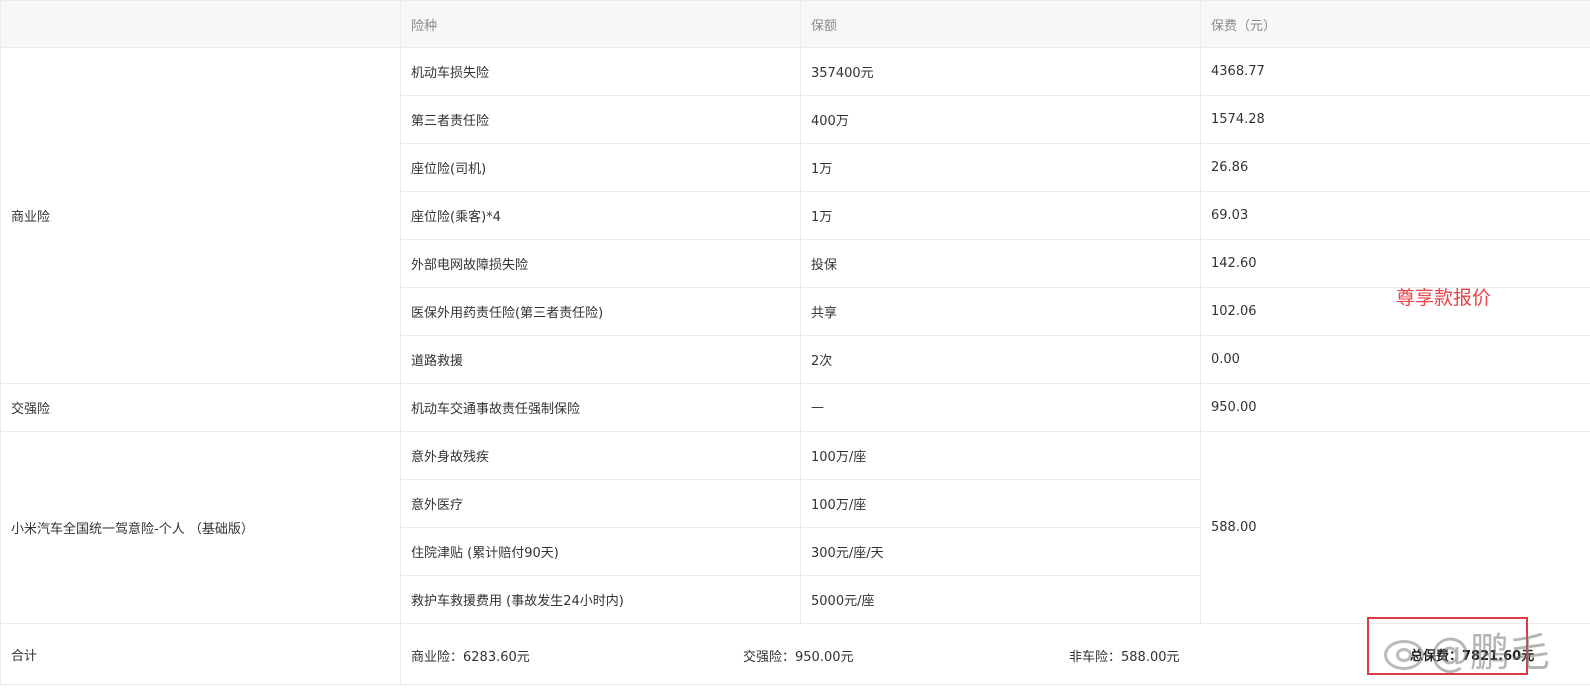 This screenshot has width=1590, height=693. Describe the element at coordinates (600, 311) in the screenshot. I see `insurance-name: 医保外用药责任险(第三者责任险)` at that location.